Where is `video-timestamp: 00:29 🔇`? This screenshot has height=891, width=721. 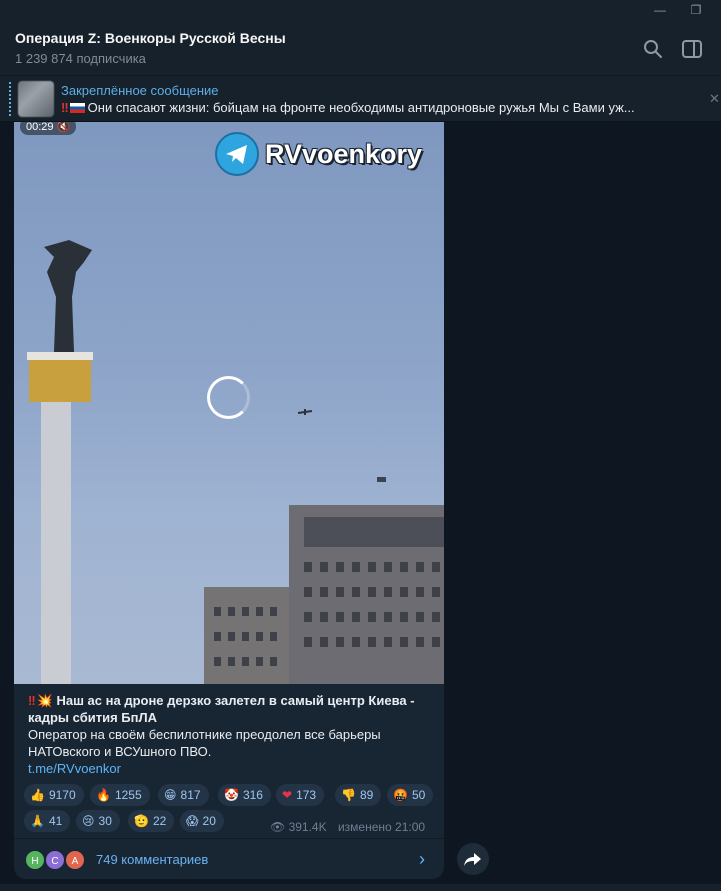 video-timestamp: 00:29 🔇 is located at coordinates (48, 128).